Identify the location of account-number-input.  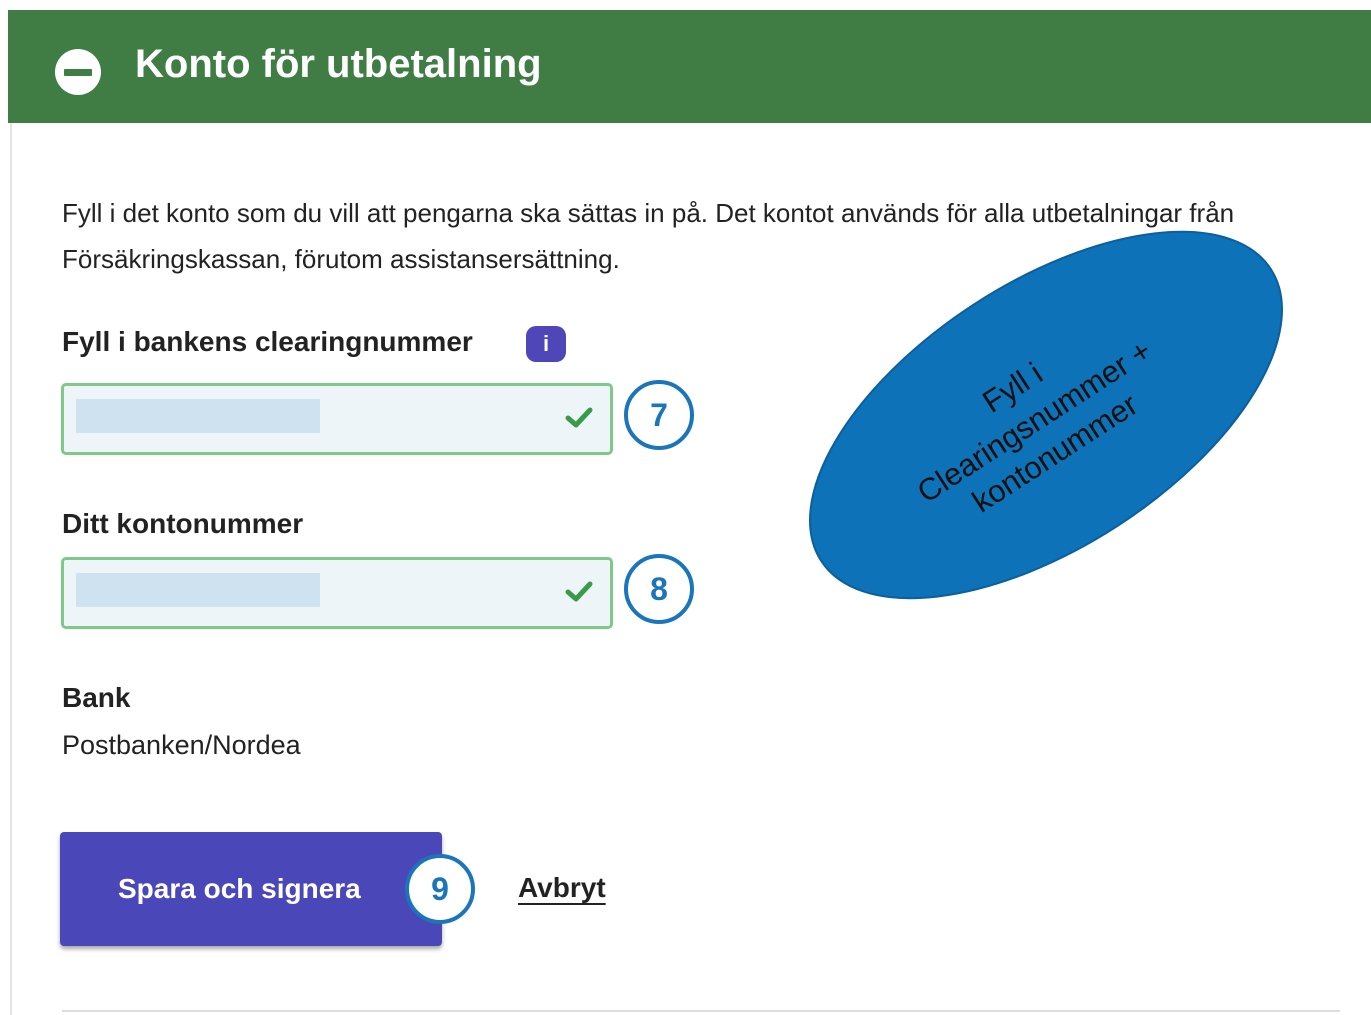
(337, 593).